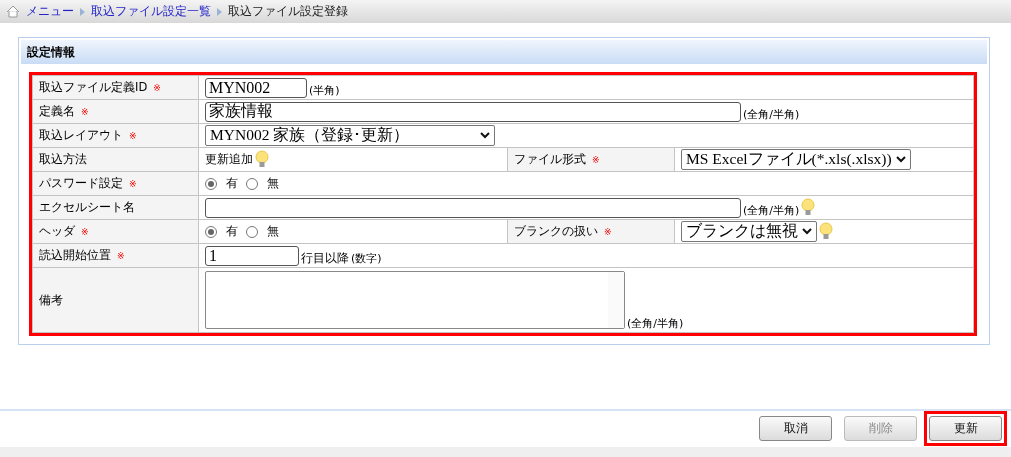  Describe the element at coordinates (57, 231) in the screenshot. I see `field-label: ヘッダ` at that location.